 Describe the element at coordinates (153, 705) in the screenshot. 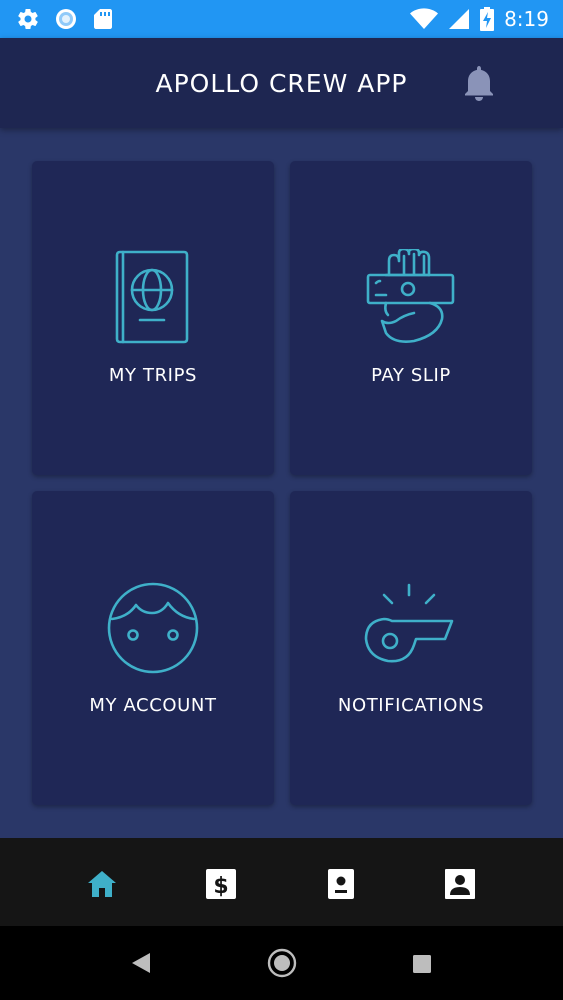

I see `tile-label: MY ACCOUNT` at that location.